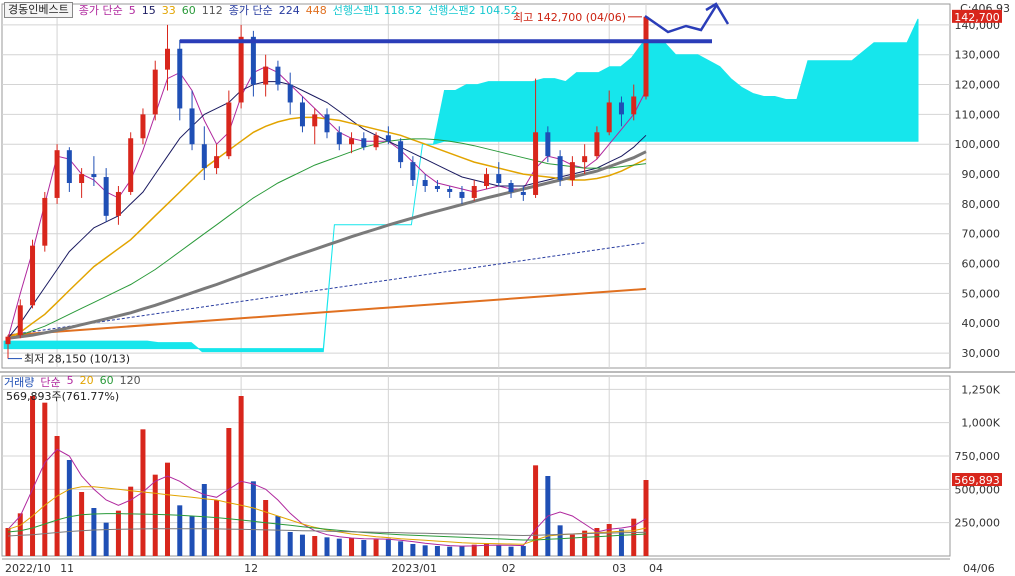  I want to click on volume-info: 569,893주(761.77%), so click(63, 396).